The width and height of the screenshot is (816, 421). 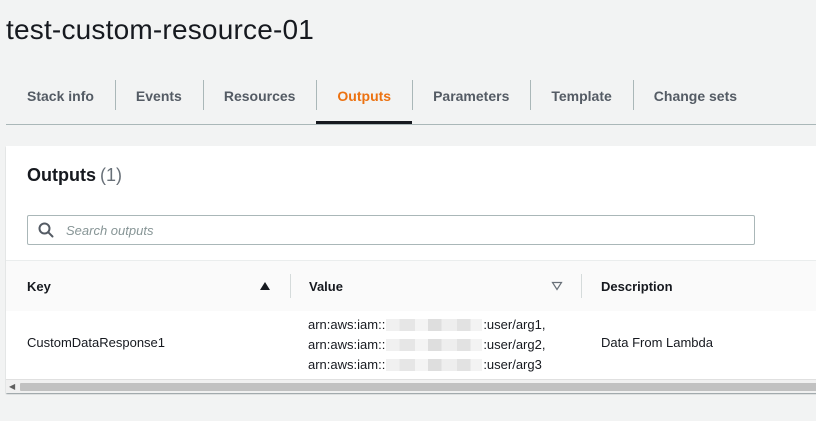 What do you see at coordinates (364, 98) in the screenshot?
I see `tab-outputs: Outputs` at bounding box center [364, 98].